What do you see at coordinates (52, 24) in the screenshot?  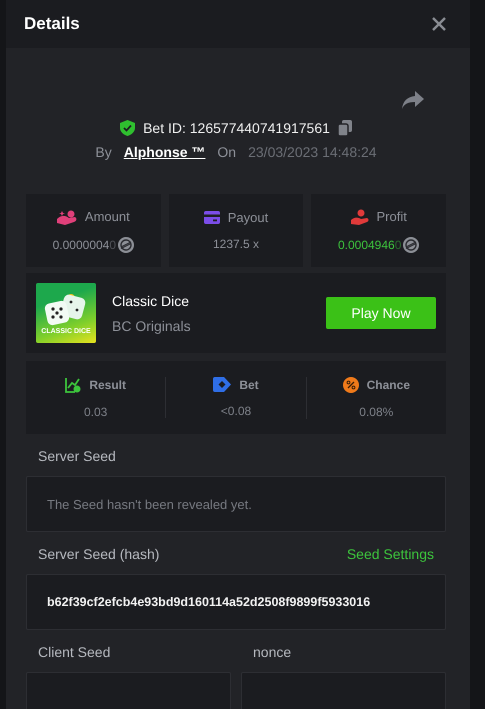 I see `window-title: Details` at bounding box center [52, 24].